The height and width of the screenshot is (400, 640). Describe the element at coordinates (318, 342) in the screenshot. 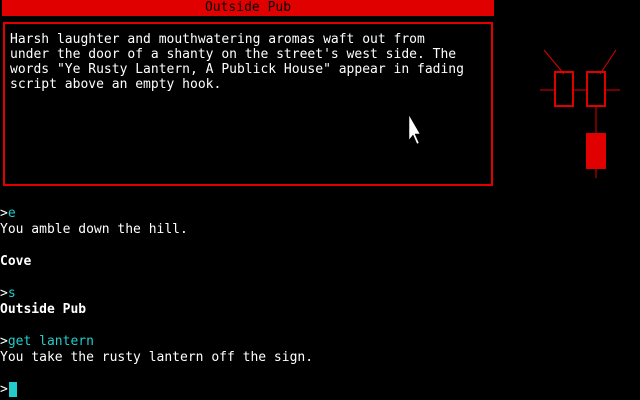

I see `transcript-command-line: >get lantern` at that location.